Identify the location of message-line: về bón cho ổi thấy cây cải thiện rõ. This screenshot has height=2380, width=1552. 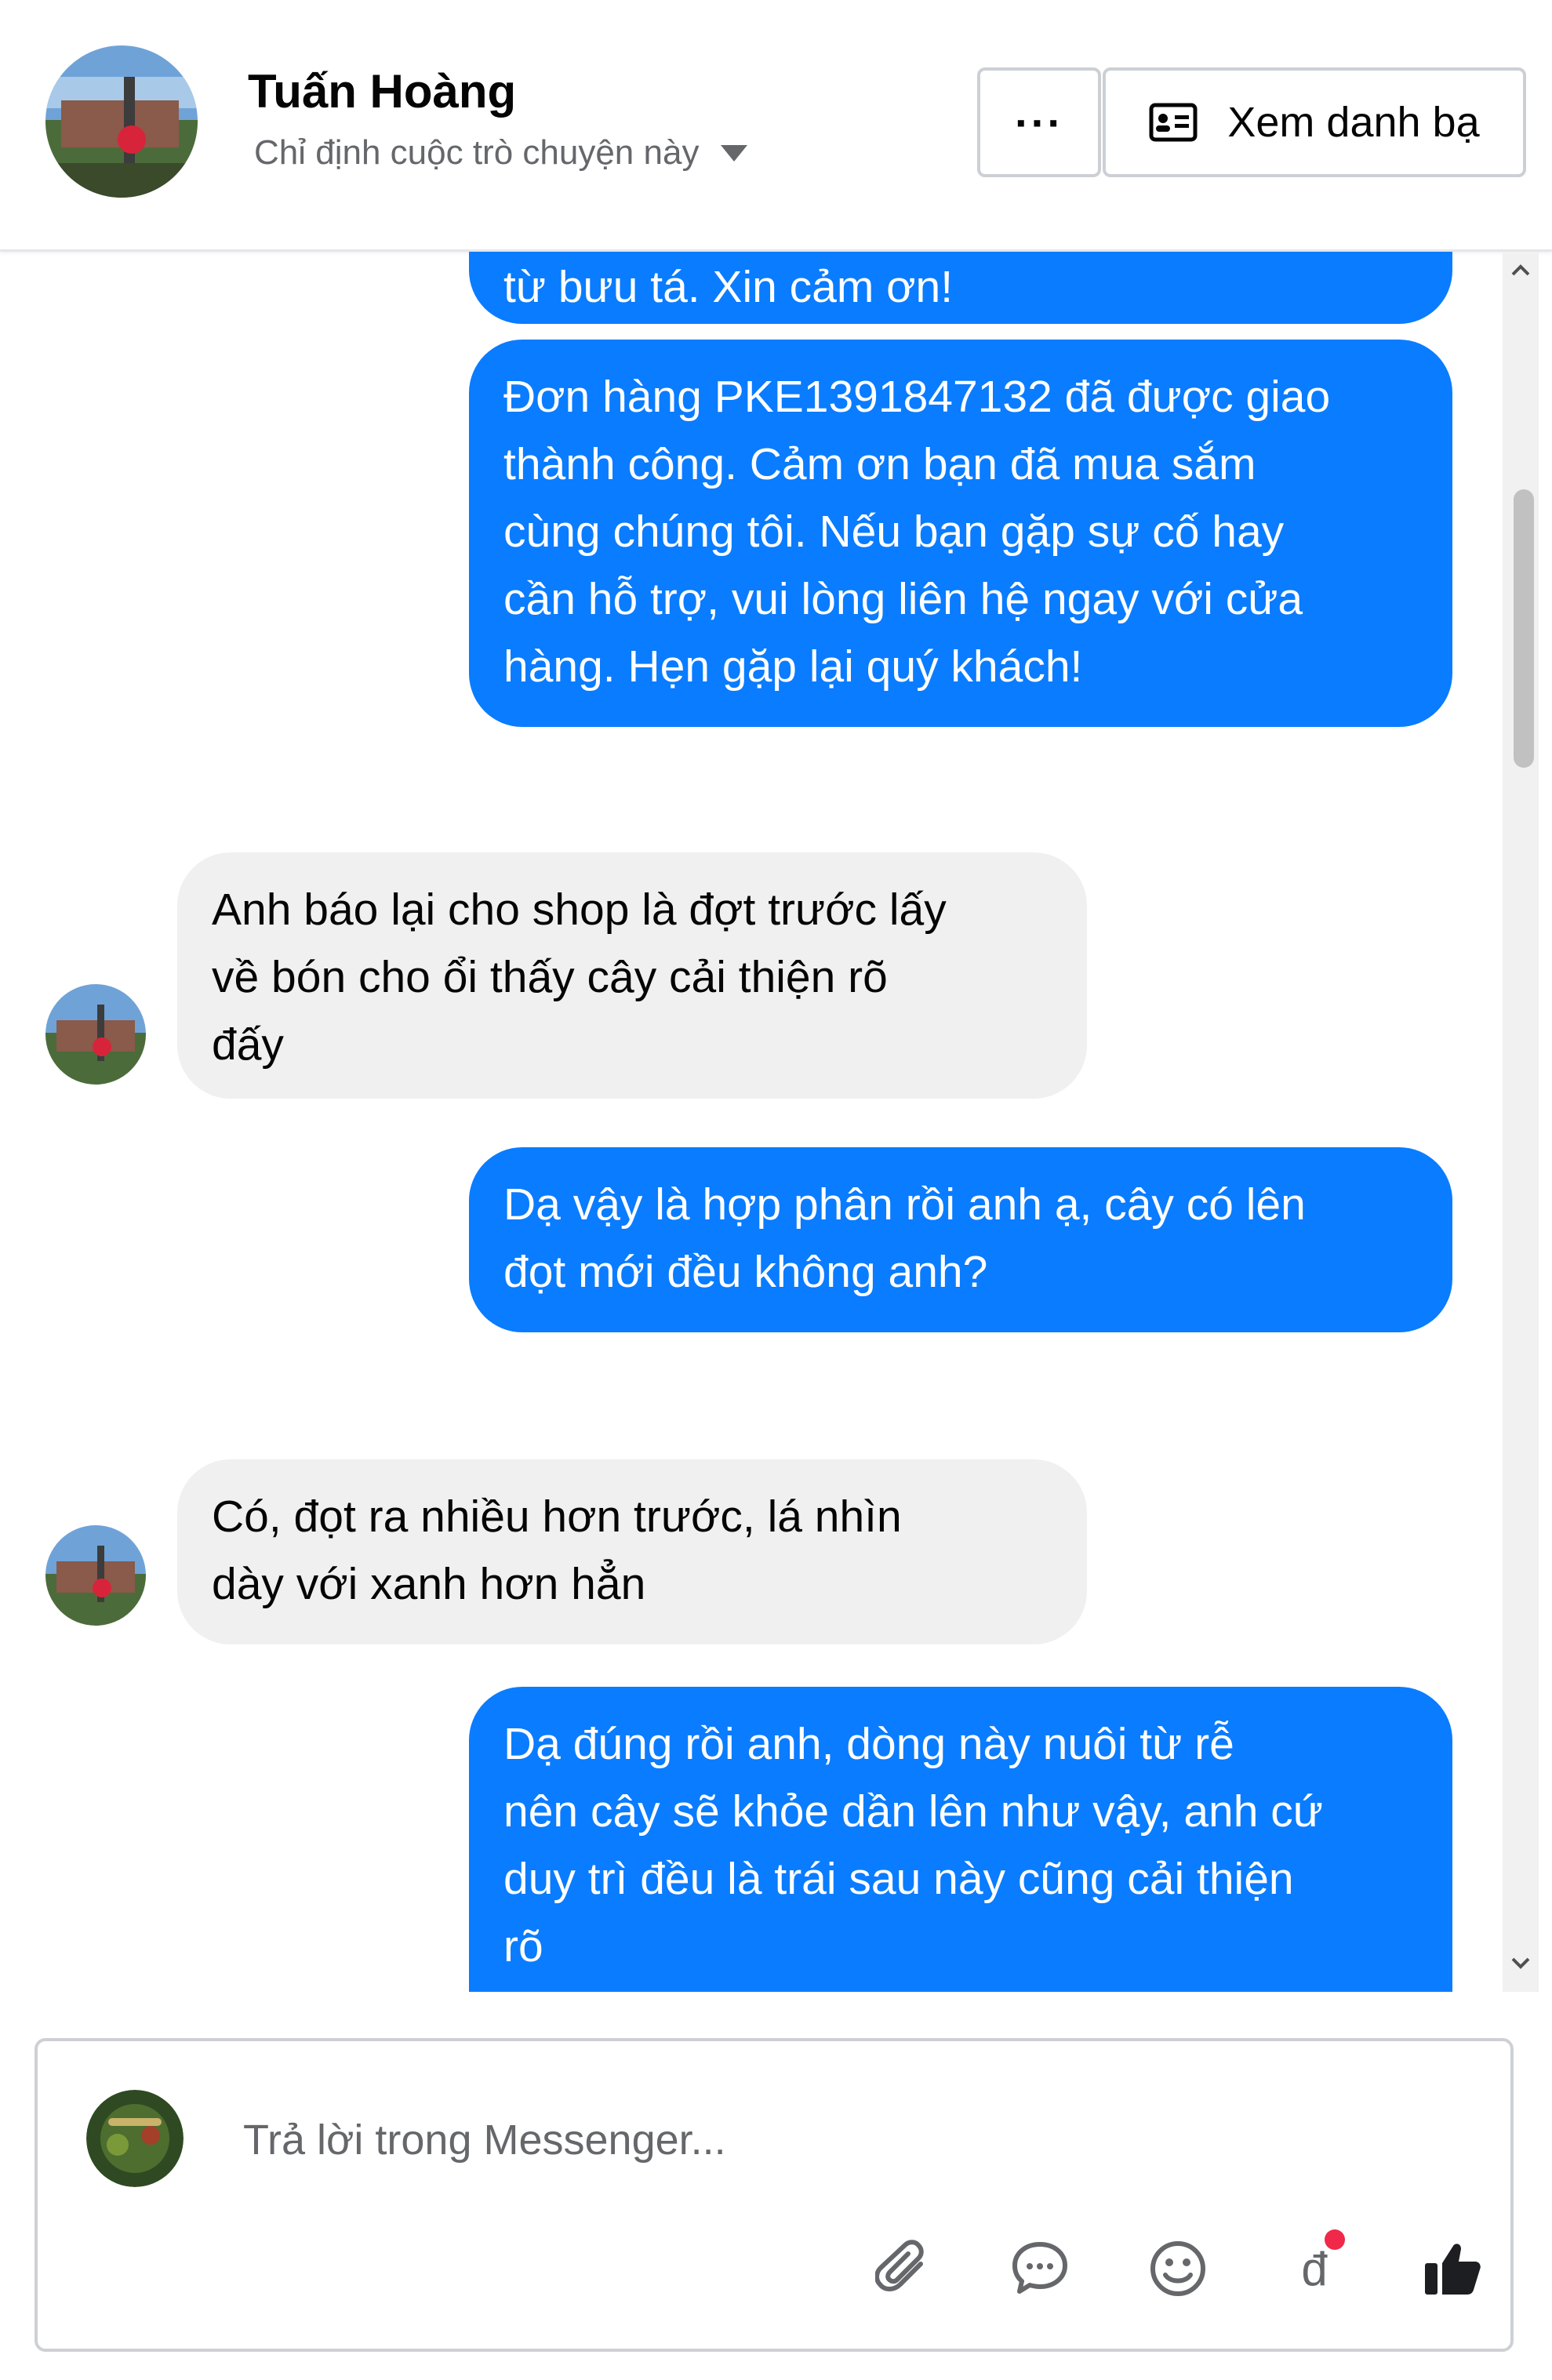
(550, 977).